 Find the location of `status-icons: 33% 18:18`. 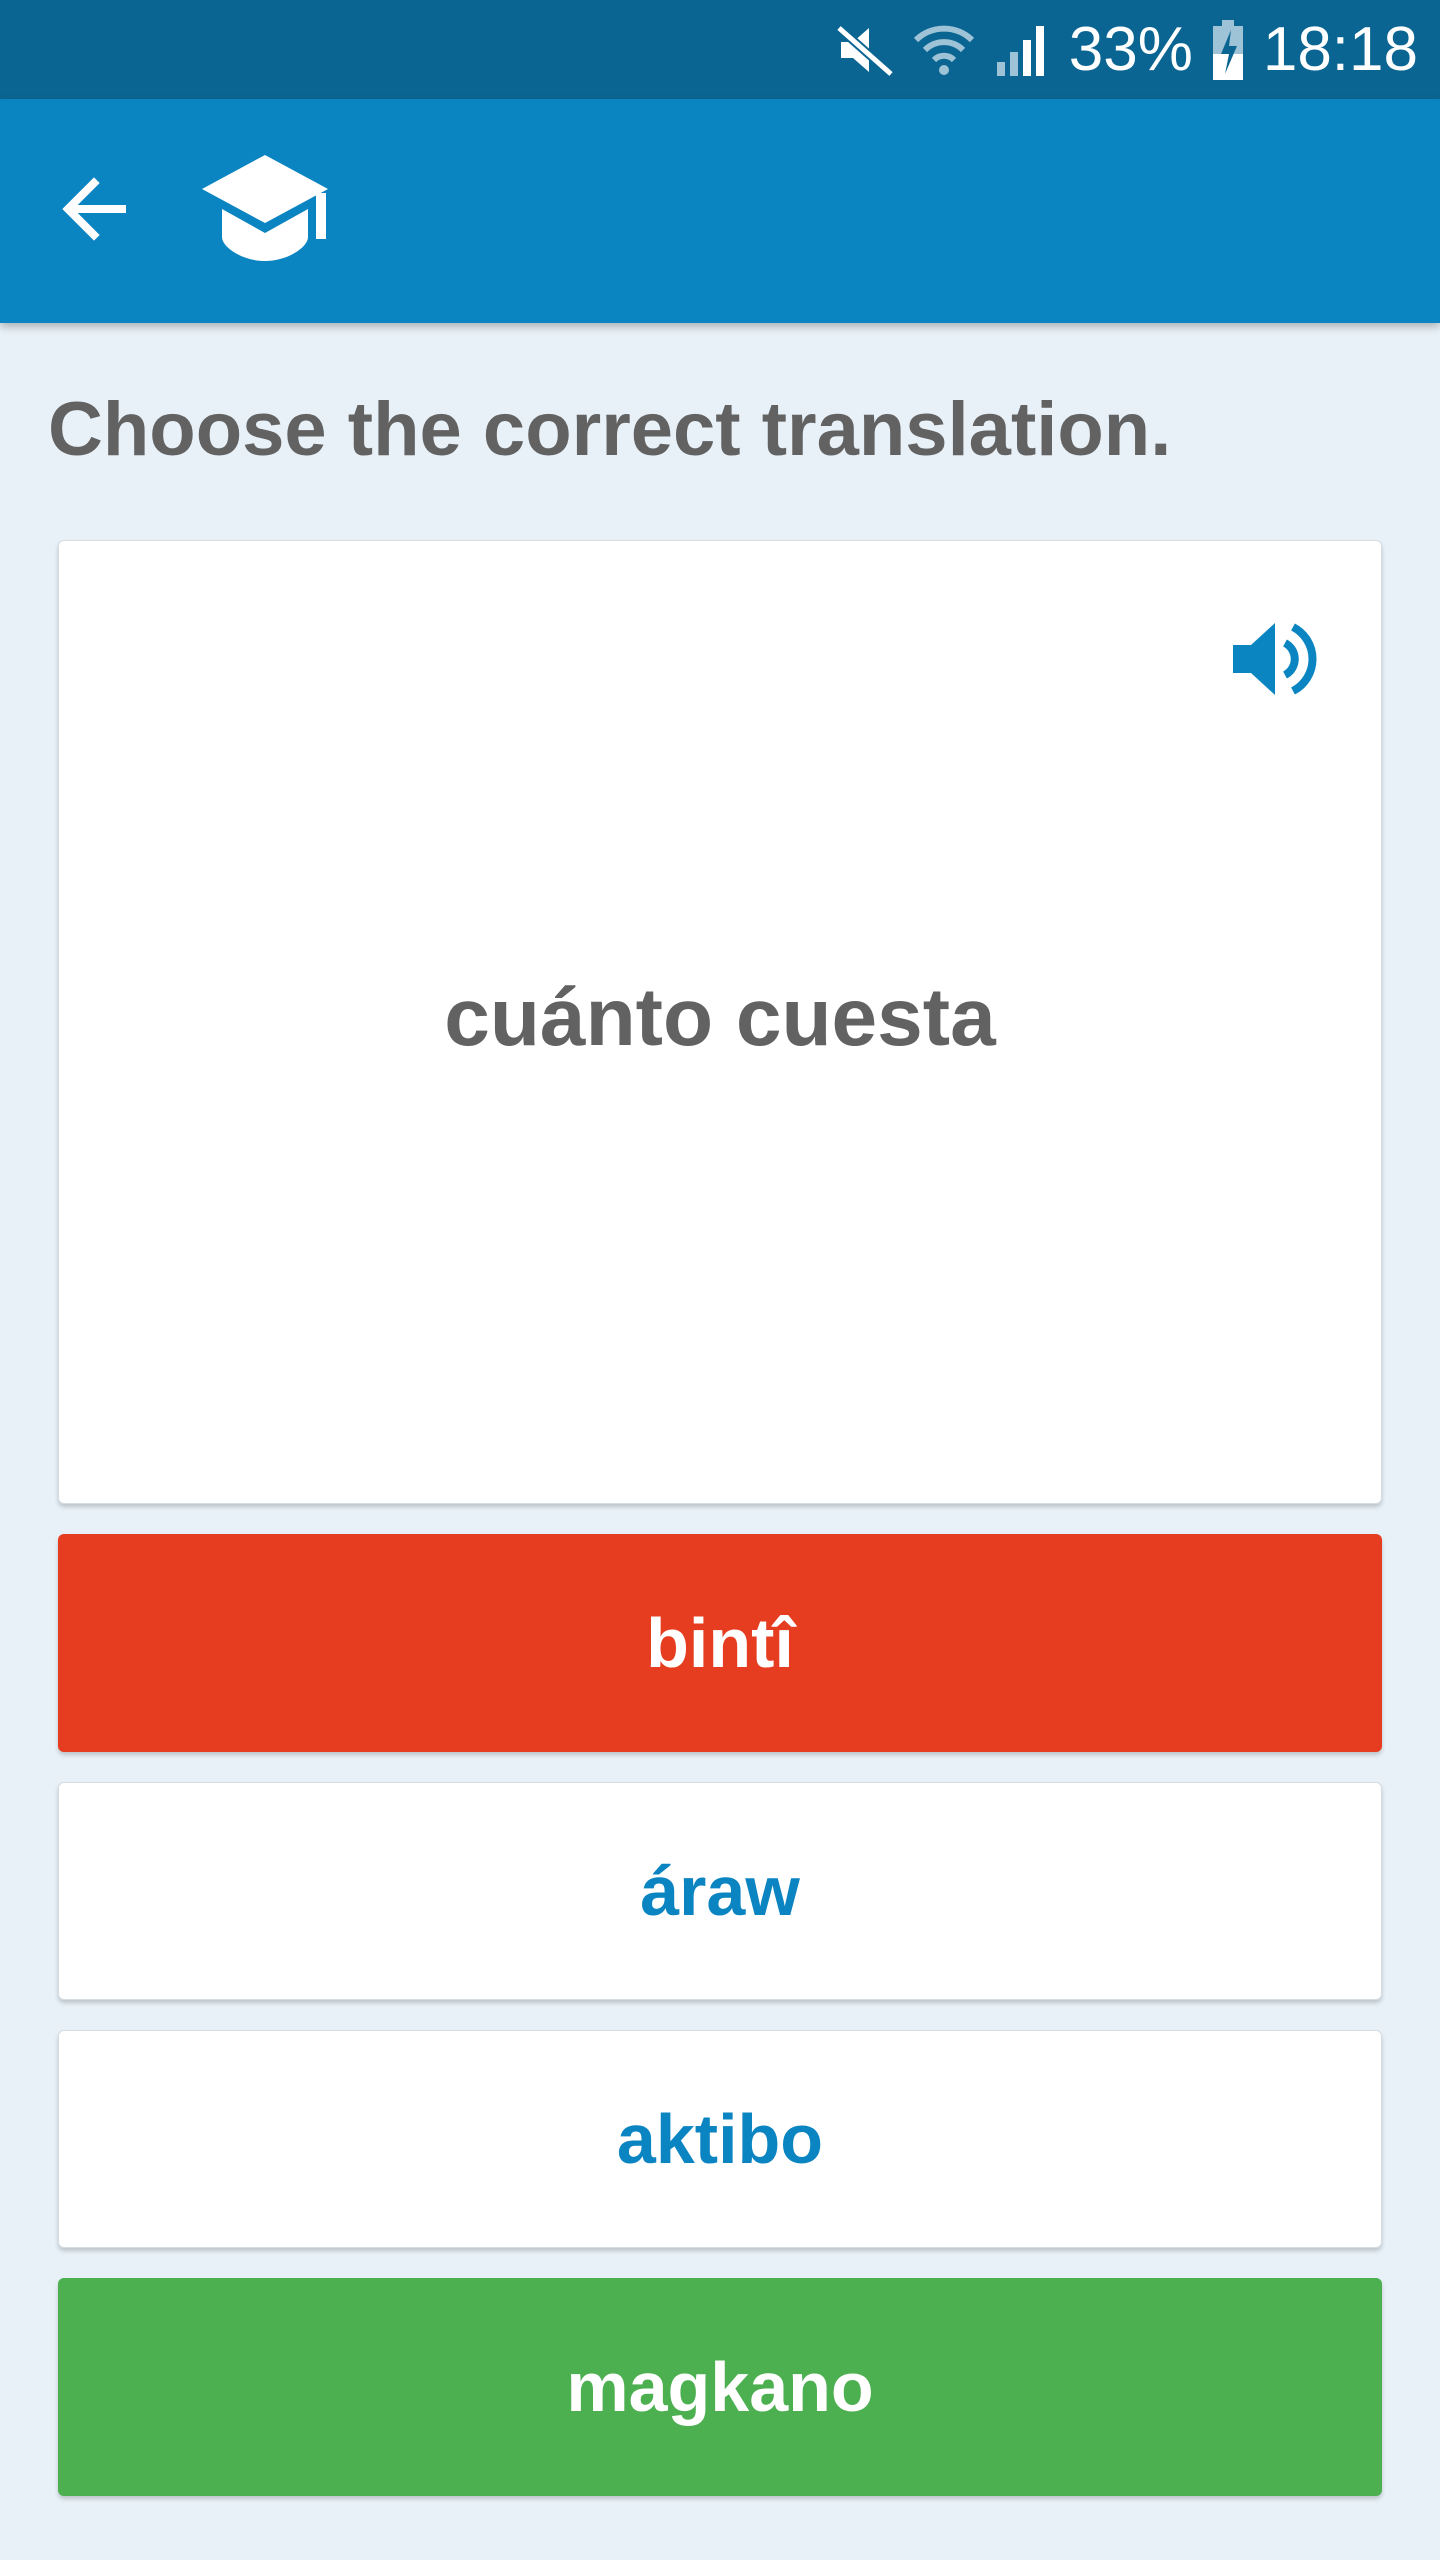

status-icons: 33% 18:18 is located at coordinates (1126, 49).